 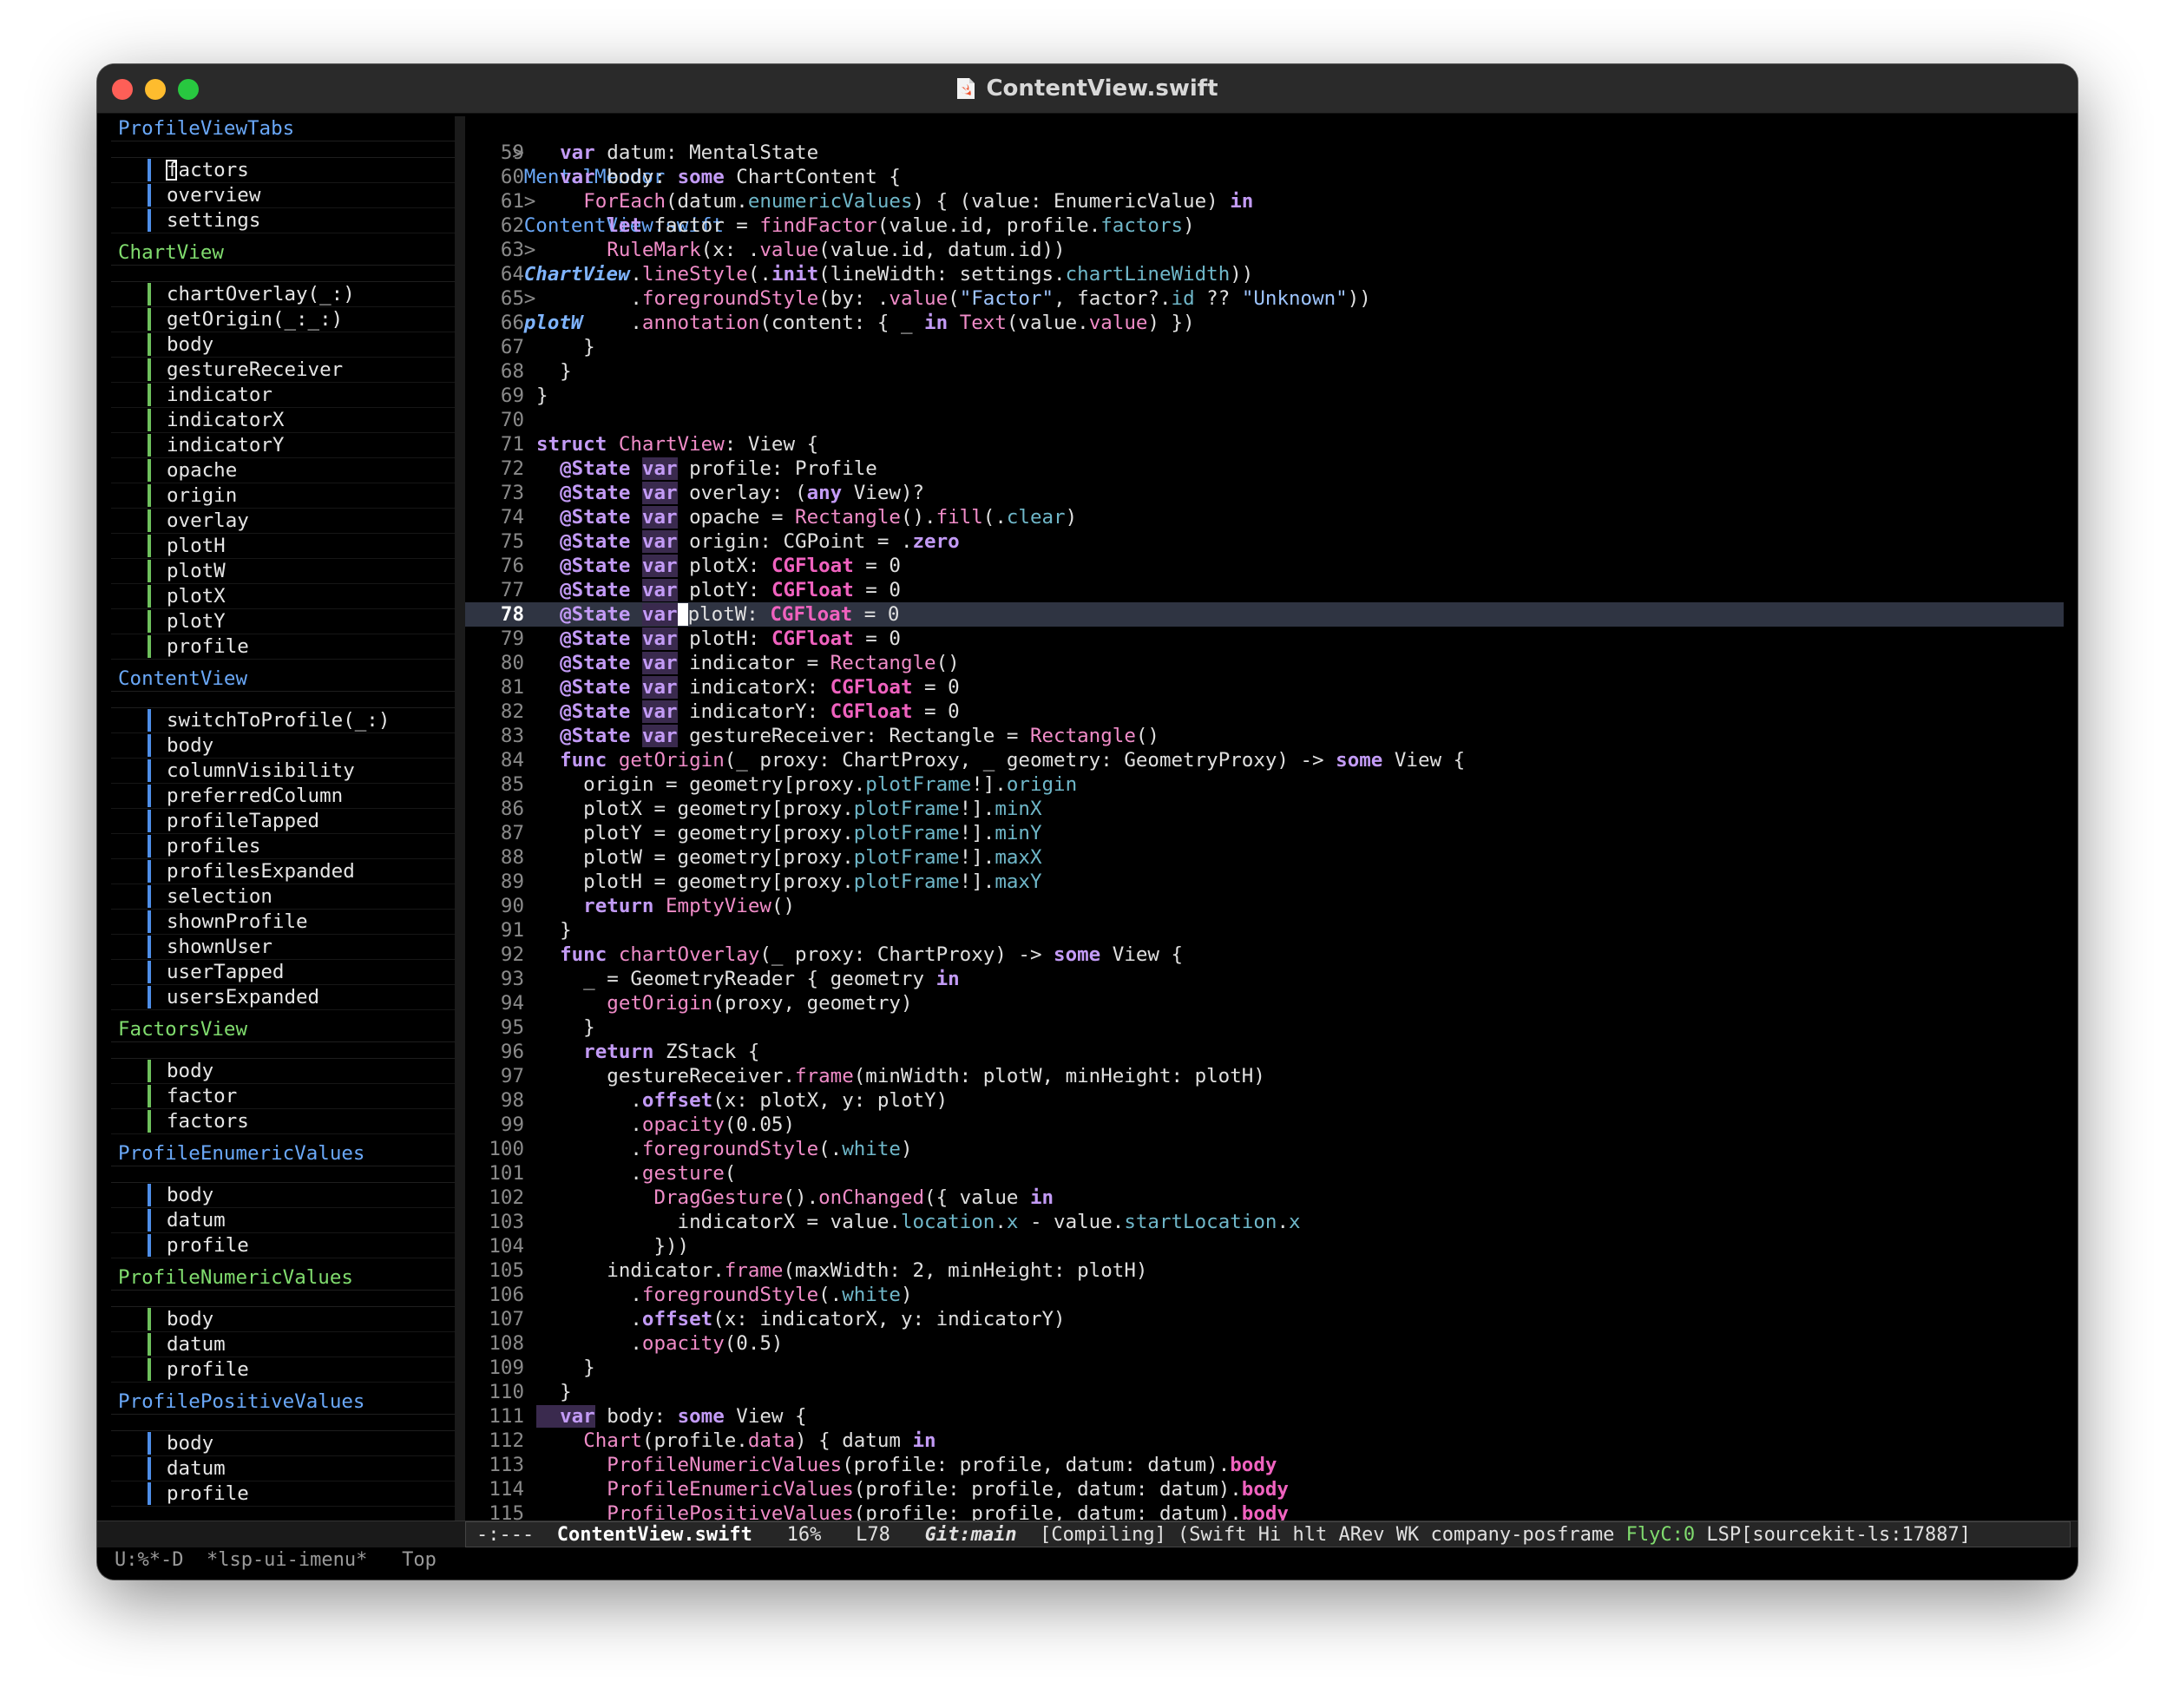 I want to click on code-line: 108 .opacity(0.5), so click(x=1264, y=1343).